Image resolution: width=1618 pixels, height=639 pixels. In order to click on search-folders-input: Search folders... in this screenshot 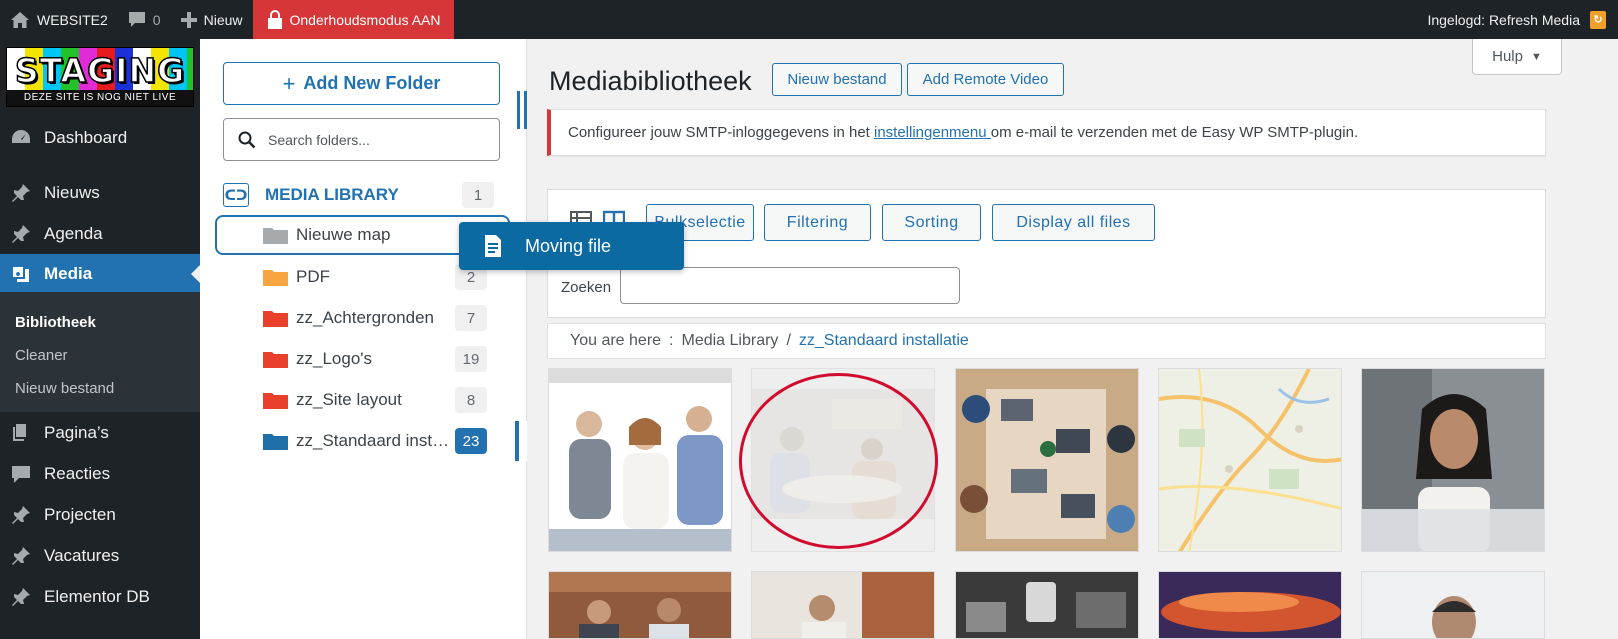, I will do `click(361, 139)`.